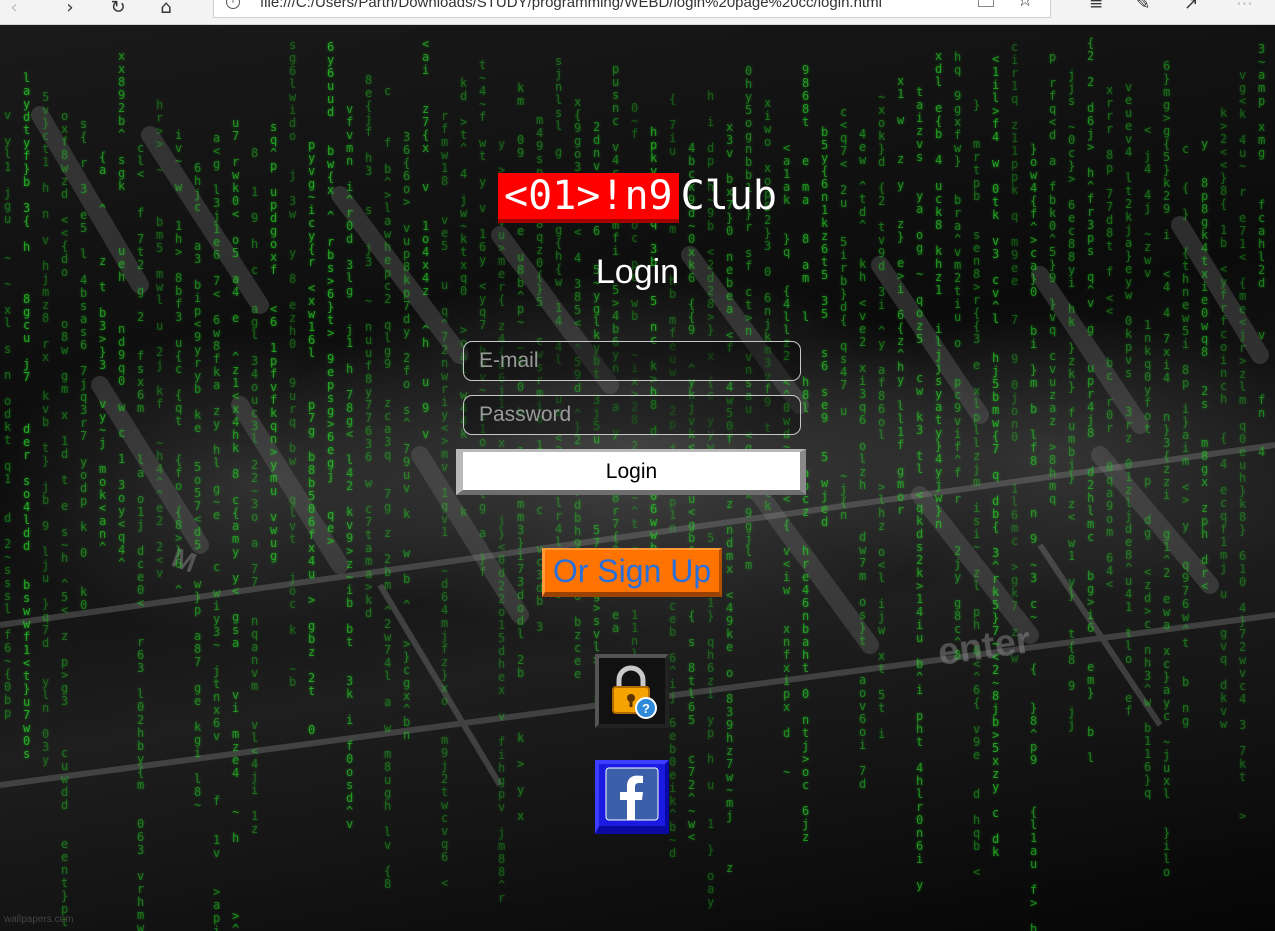 The image size is (1275, 931). I want to click on forgot-password-button: ?, so click(632, 691).